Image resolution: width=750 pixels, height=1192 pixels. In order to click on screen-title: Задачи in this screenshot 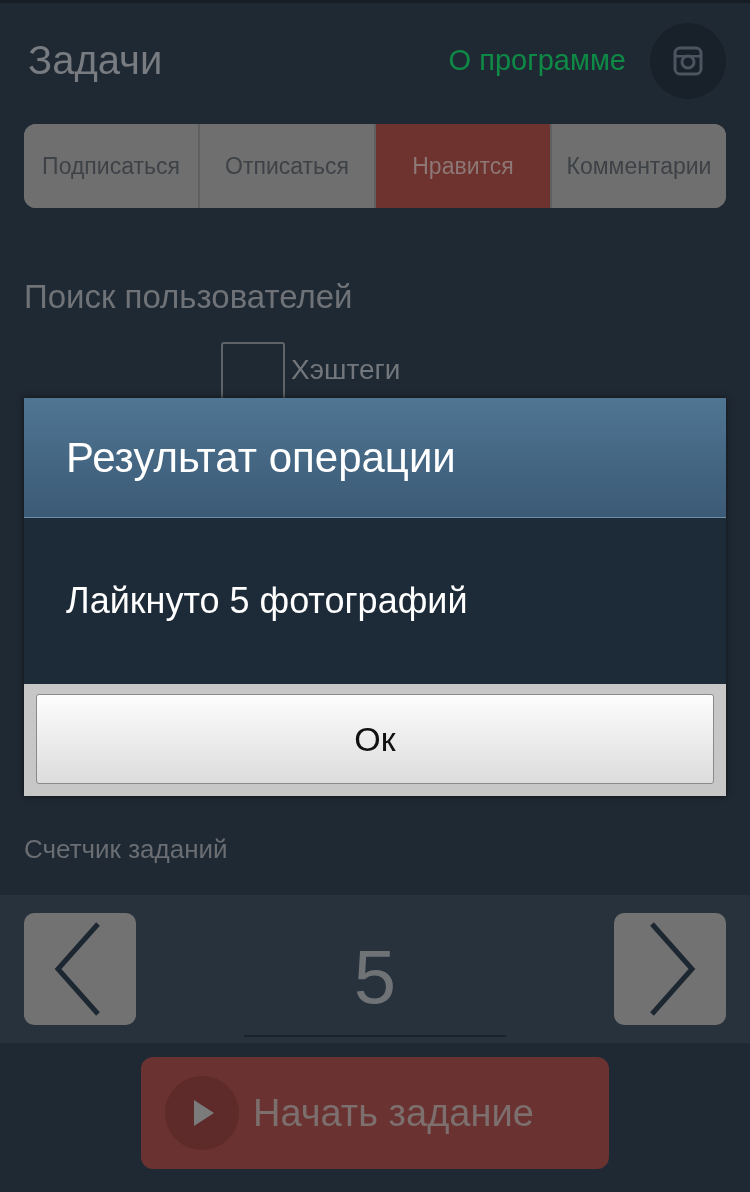, I will do `click(96, 60)`.